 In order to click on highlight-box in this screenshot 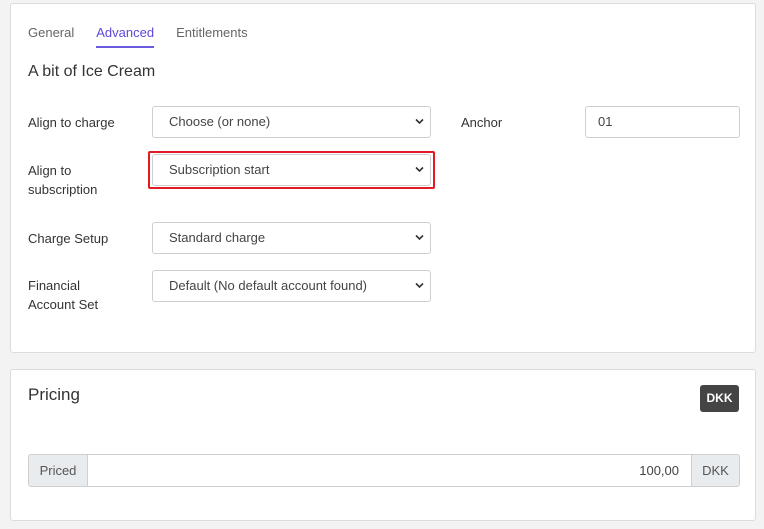, I will do `click(291, 170)`.